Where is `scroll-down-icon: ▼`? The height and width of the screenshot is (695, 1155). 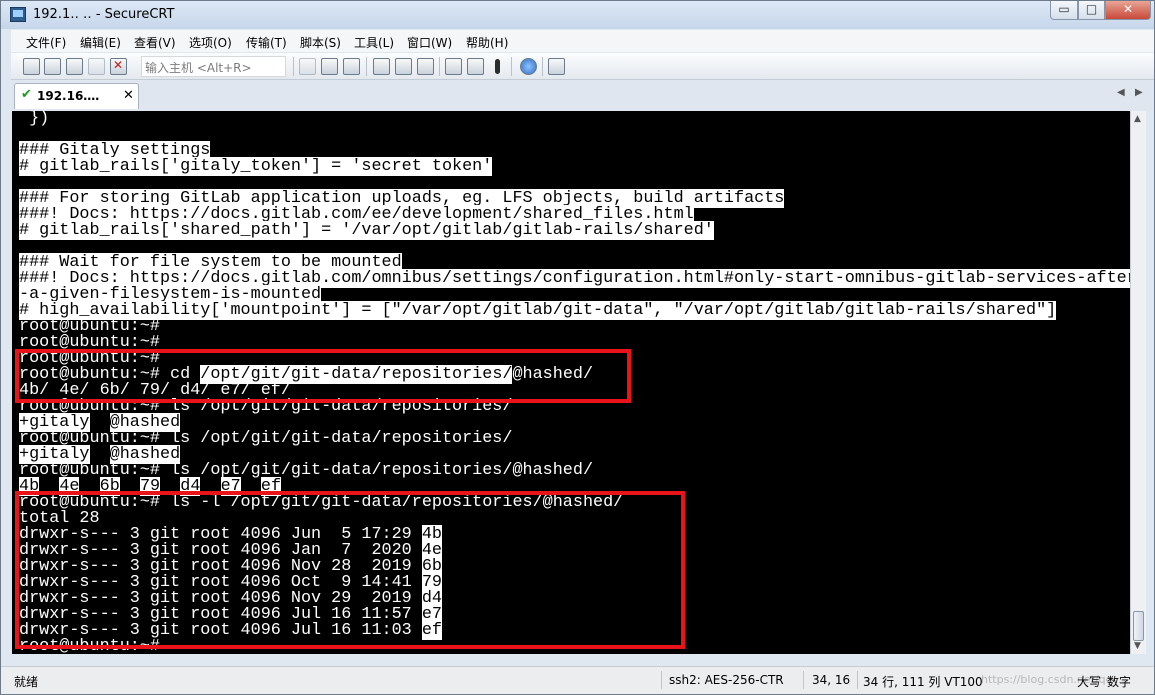 scroll-down-icon: ▼ is located at coordinates (1137, 646).